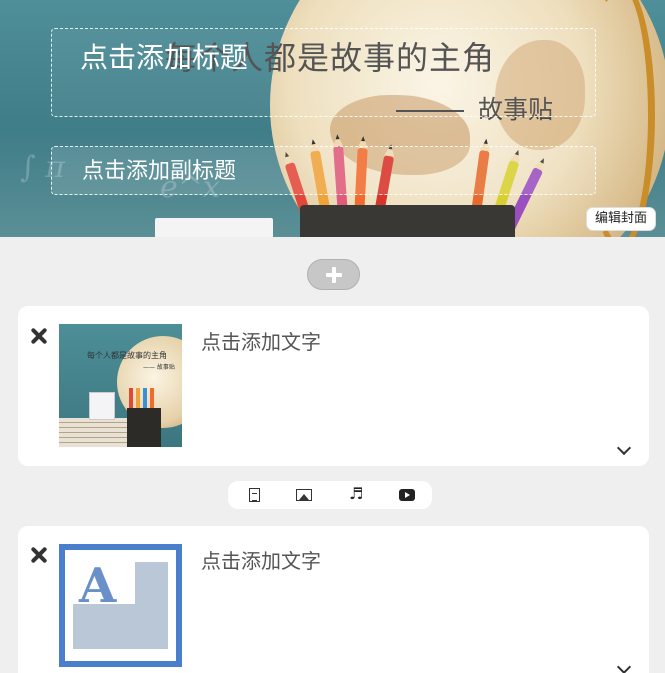 The height and width of the screenshot is (673, 665). I want to click on video-icon-shape, so click(407, 495).